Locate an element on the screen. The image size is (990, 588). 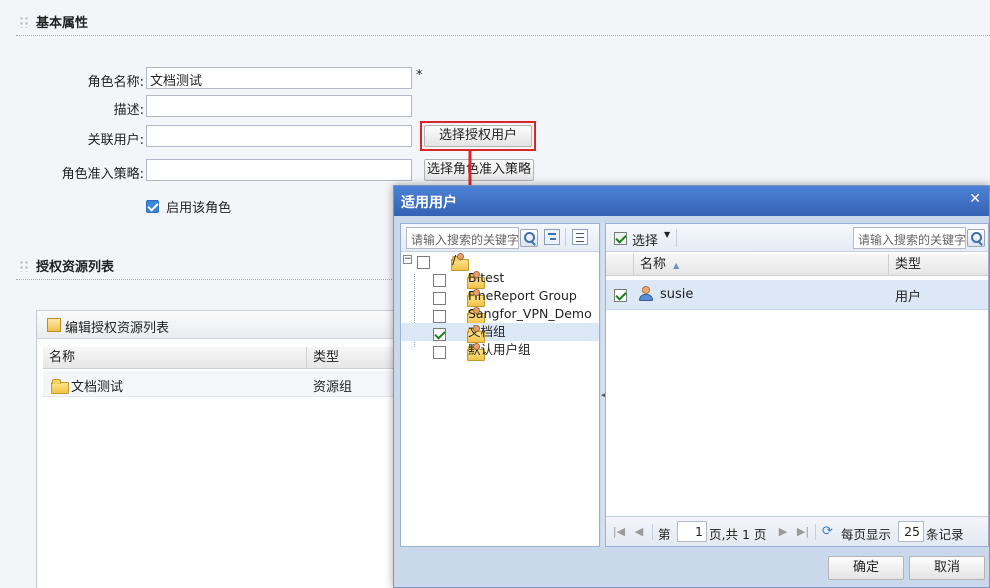
assoc-user-input is located at coordinates (279, 136).